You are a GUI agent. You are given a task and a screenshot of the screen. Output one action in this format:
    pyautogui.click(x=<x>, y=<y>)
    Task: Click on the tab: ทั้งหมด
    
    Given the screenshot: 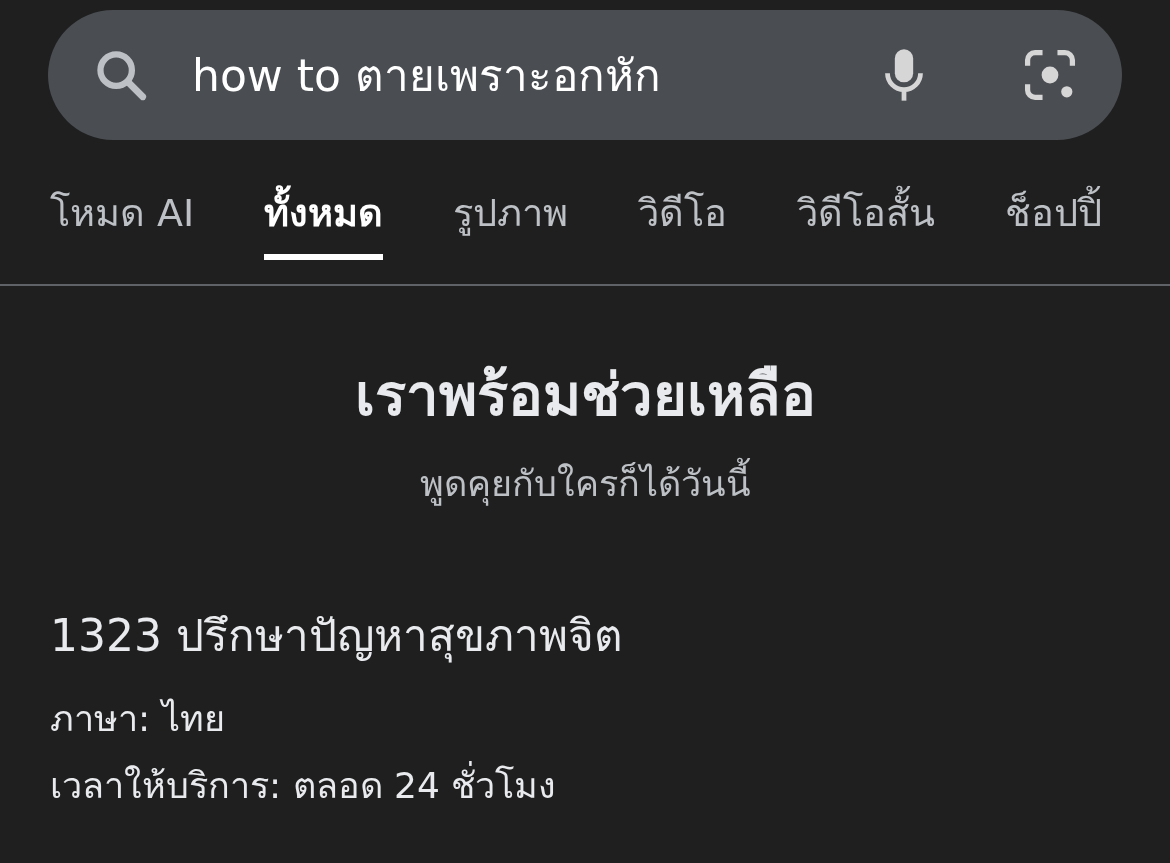 What is the action you would take?
    pyautogui.click(x=324, y=200)
    